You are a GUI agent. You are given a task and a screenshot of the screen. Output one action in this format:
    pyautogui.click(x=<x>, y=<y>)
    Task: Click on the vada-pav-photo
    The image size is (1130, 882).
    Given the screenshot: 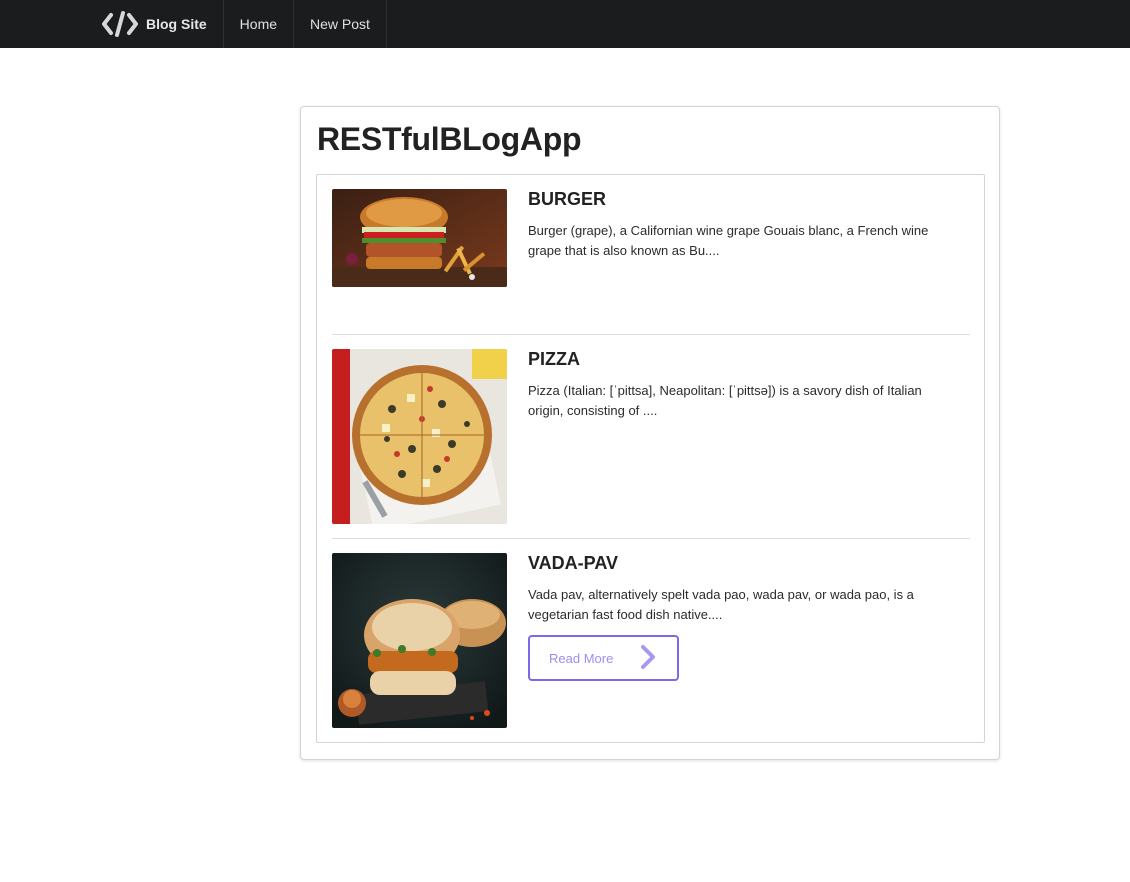 What is the action you would take?
    pyautogui.click(x=419, y=640)
    